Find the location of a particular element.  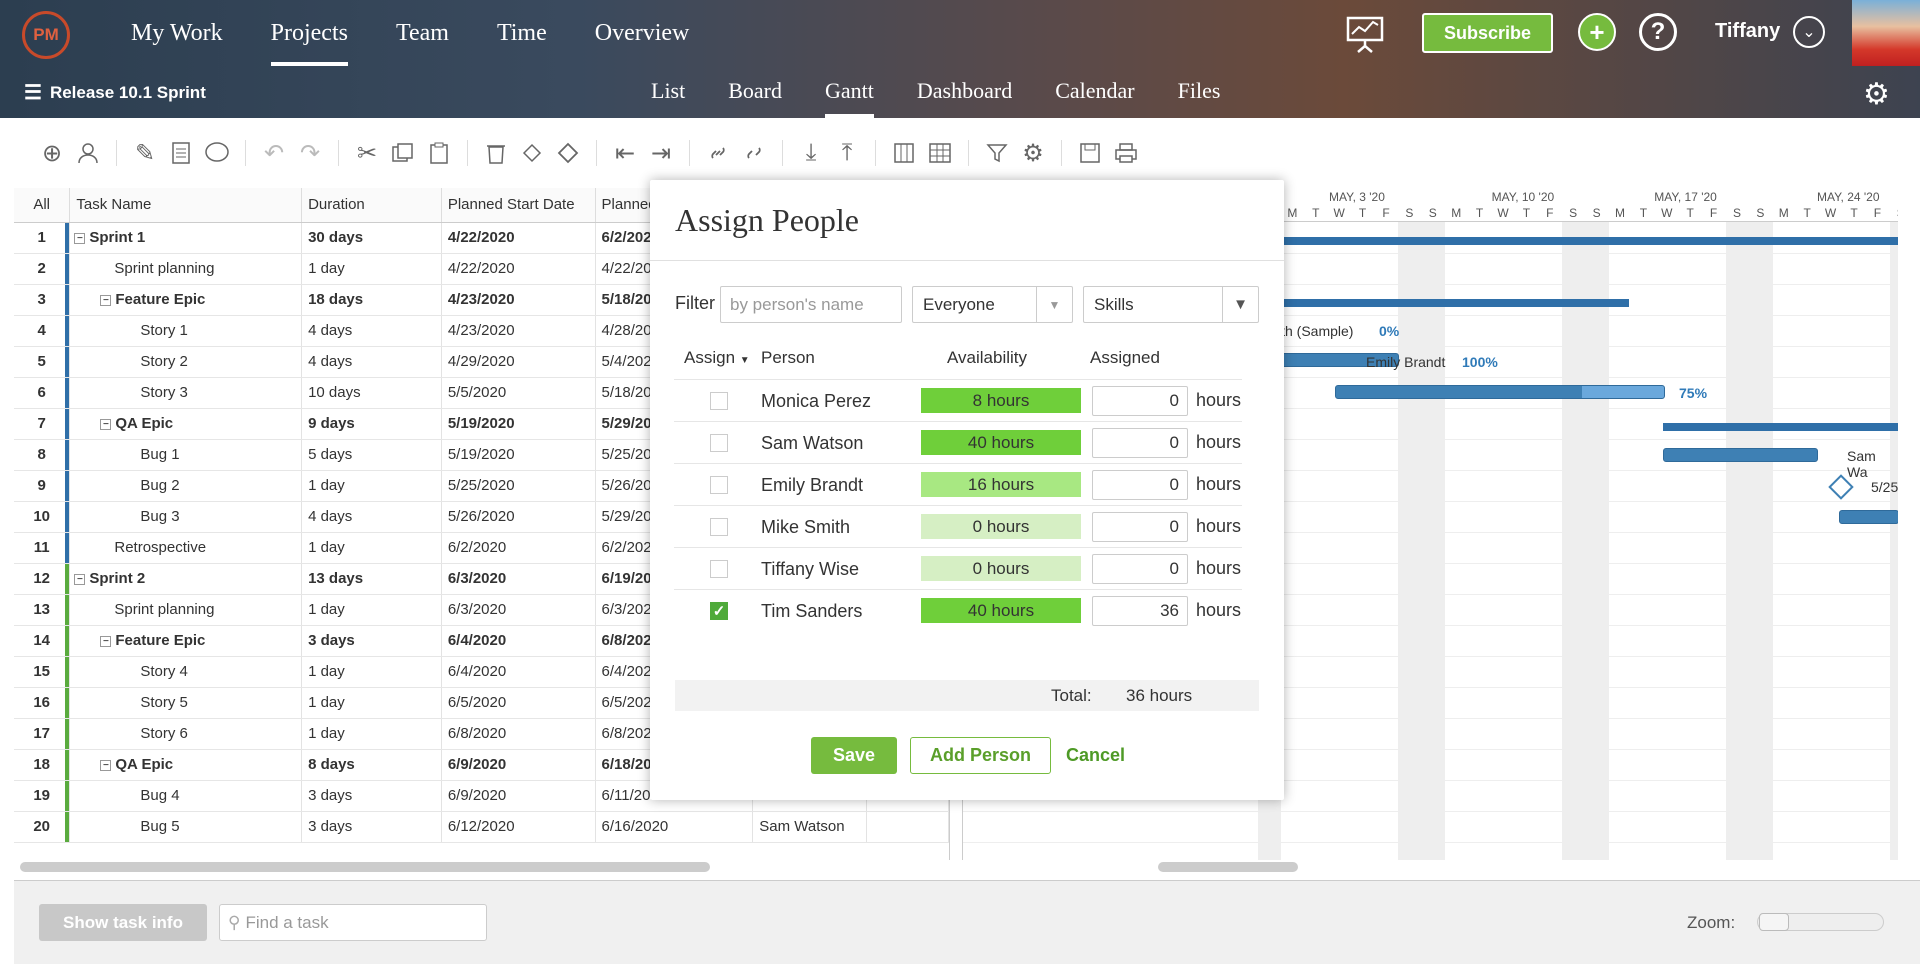

row-number: 4 is located at coordinates (42, 331).